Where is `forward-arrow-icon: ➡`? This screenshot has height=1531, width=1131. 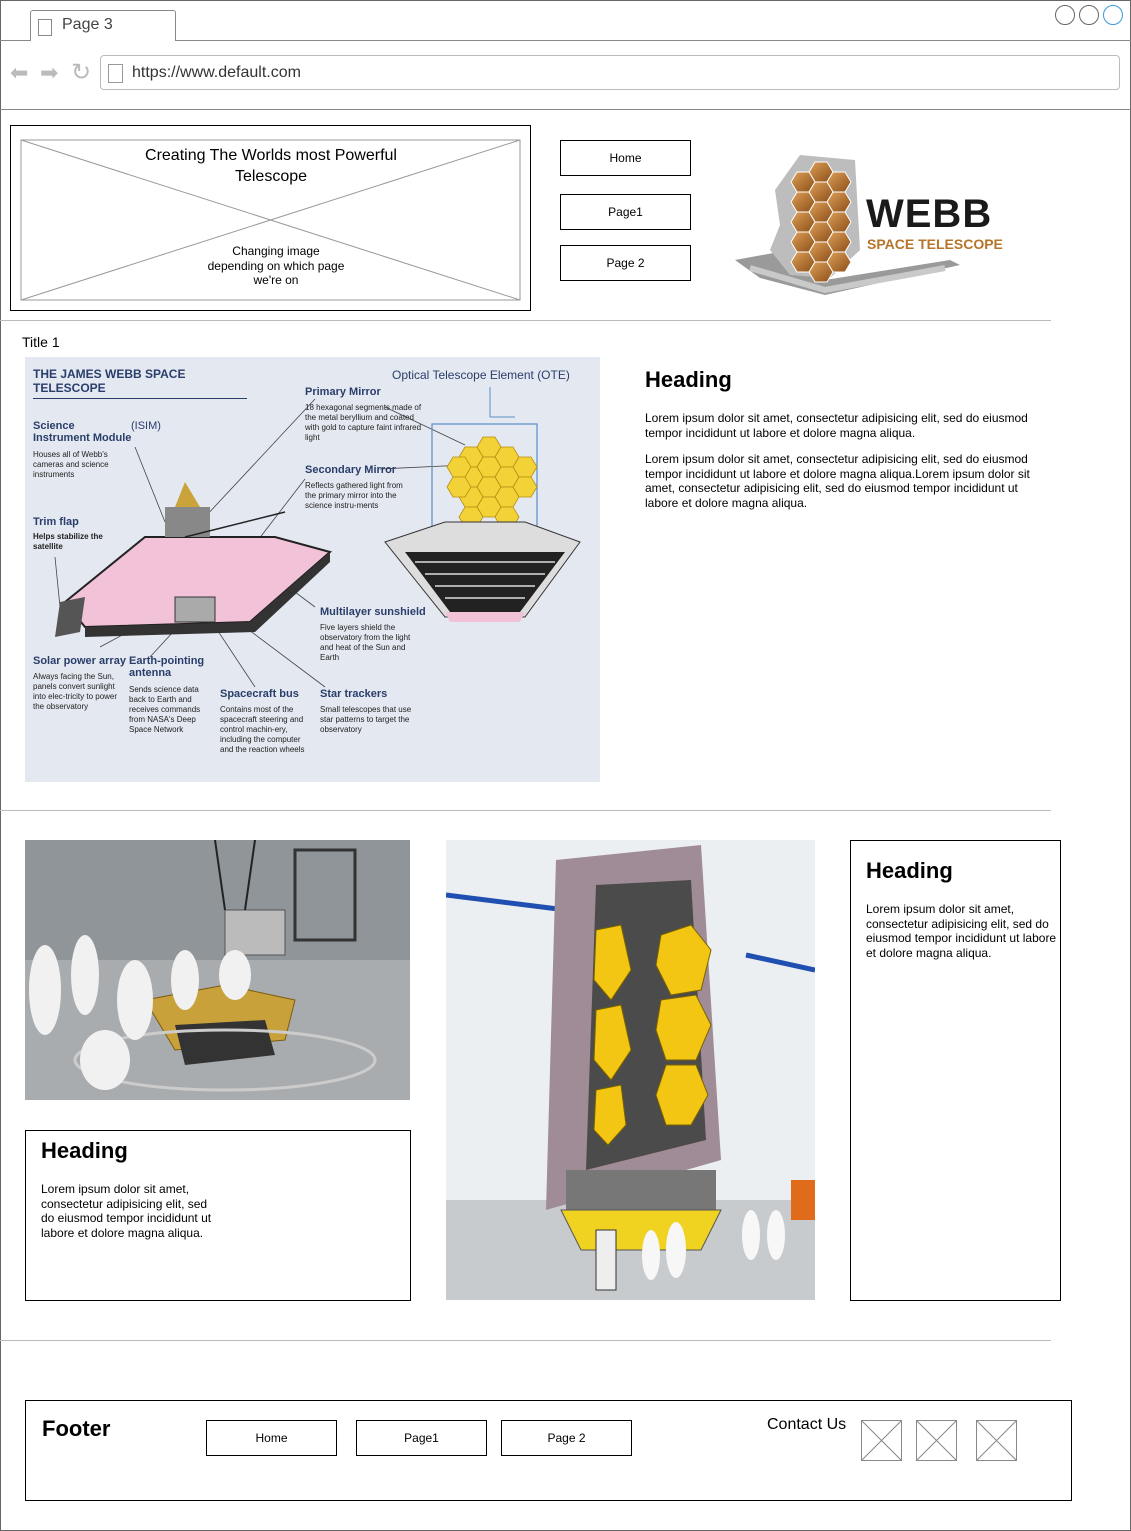 forward-arrow-icon: ➡ is located at coordinates (49, 73).